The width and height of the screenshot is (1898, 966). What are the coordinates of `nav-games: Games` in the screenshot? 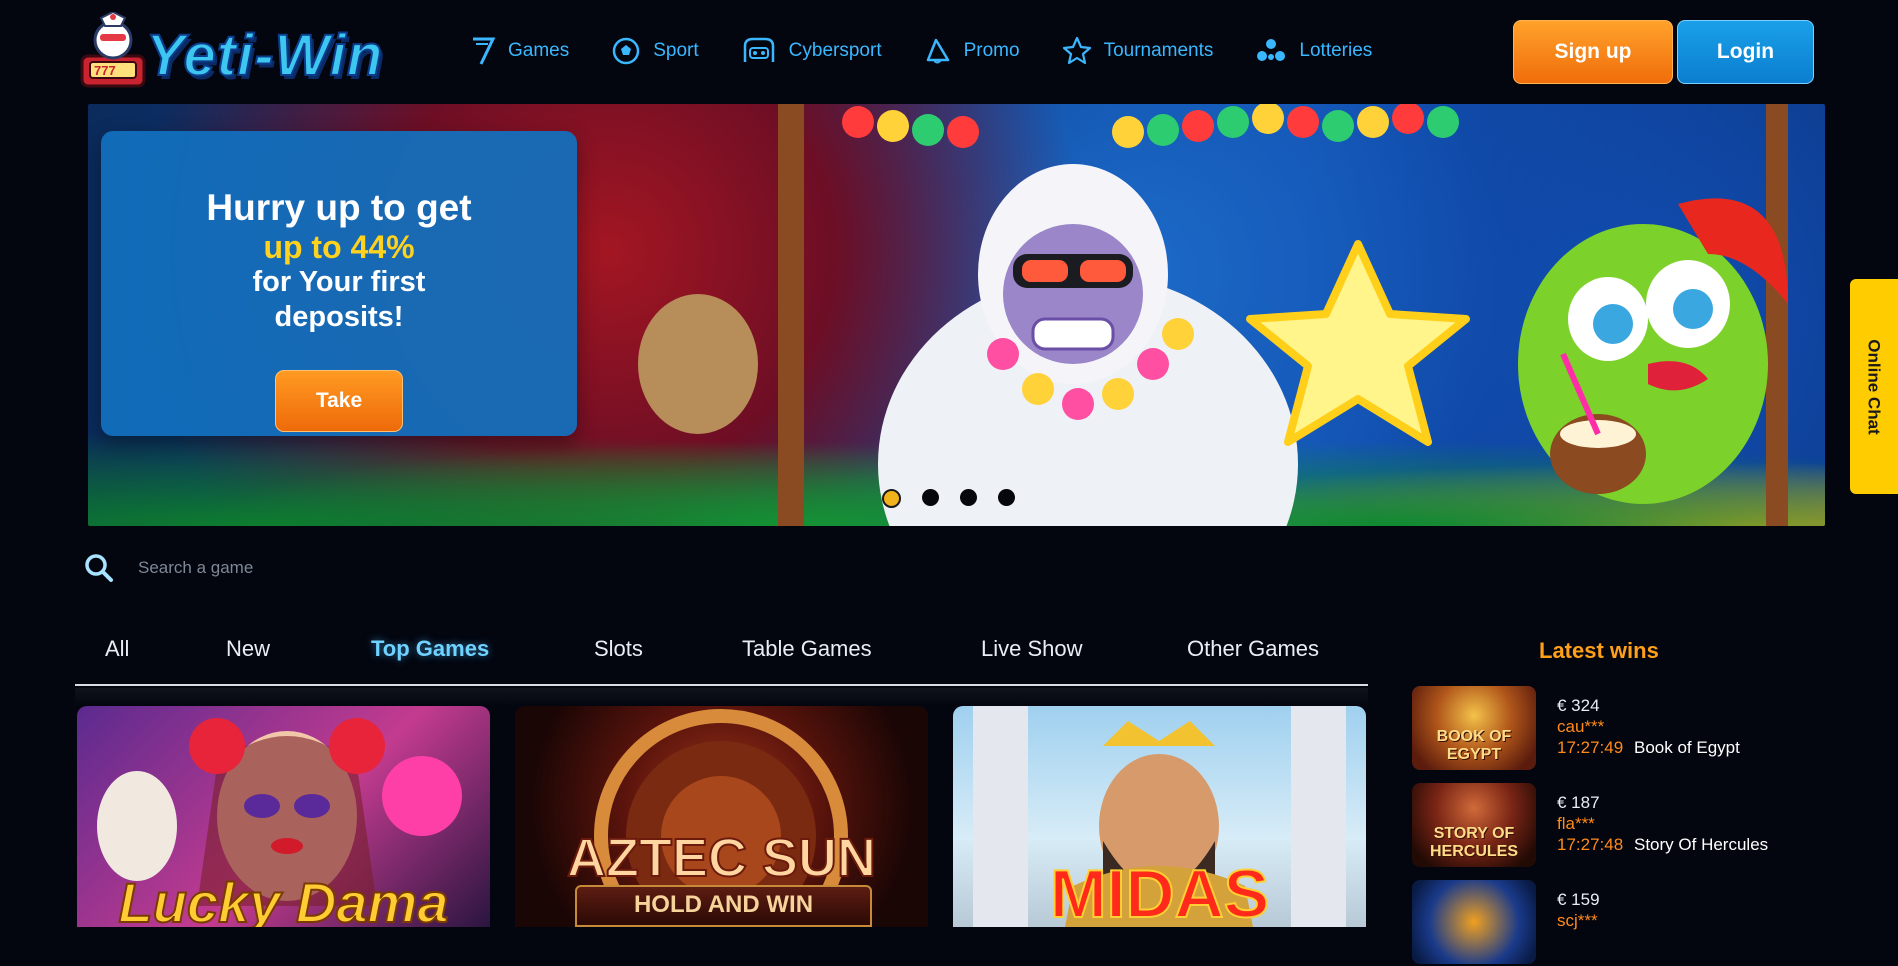 It's located at (519, 51).